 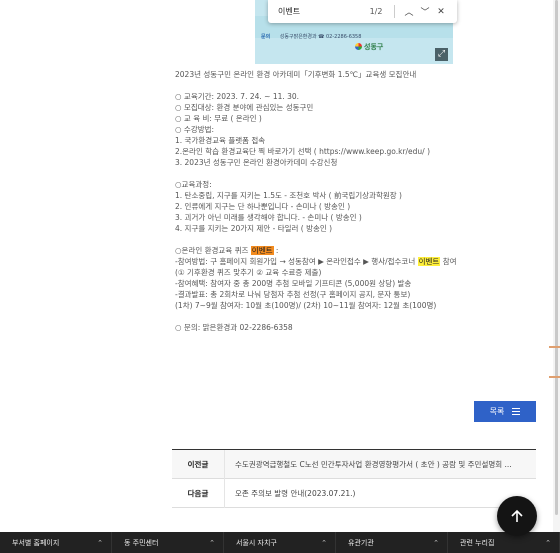 I want to click on article-course-3: 3. 괴거가 아닌 미래를 생각해야 합니다. - 손미나 ( 방송인 ), so click(x=268, y=217).